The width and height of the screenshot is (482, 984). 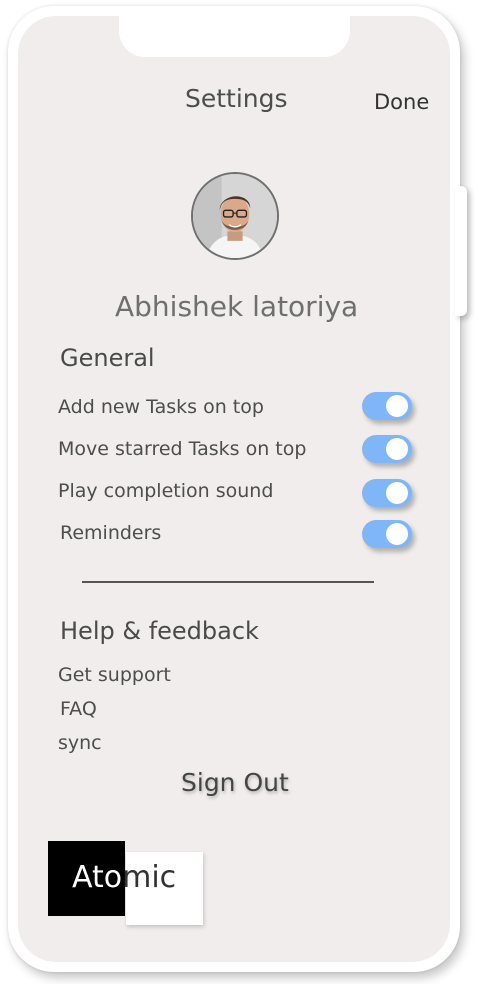 What do you see at coordinates (401, 102) in the screenshot?
I see `done-button: Done` at bounding box center [401, 102].